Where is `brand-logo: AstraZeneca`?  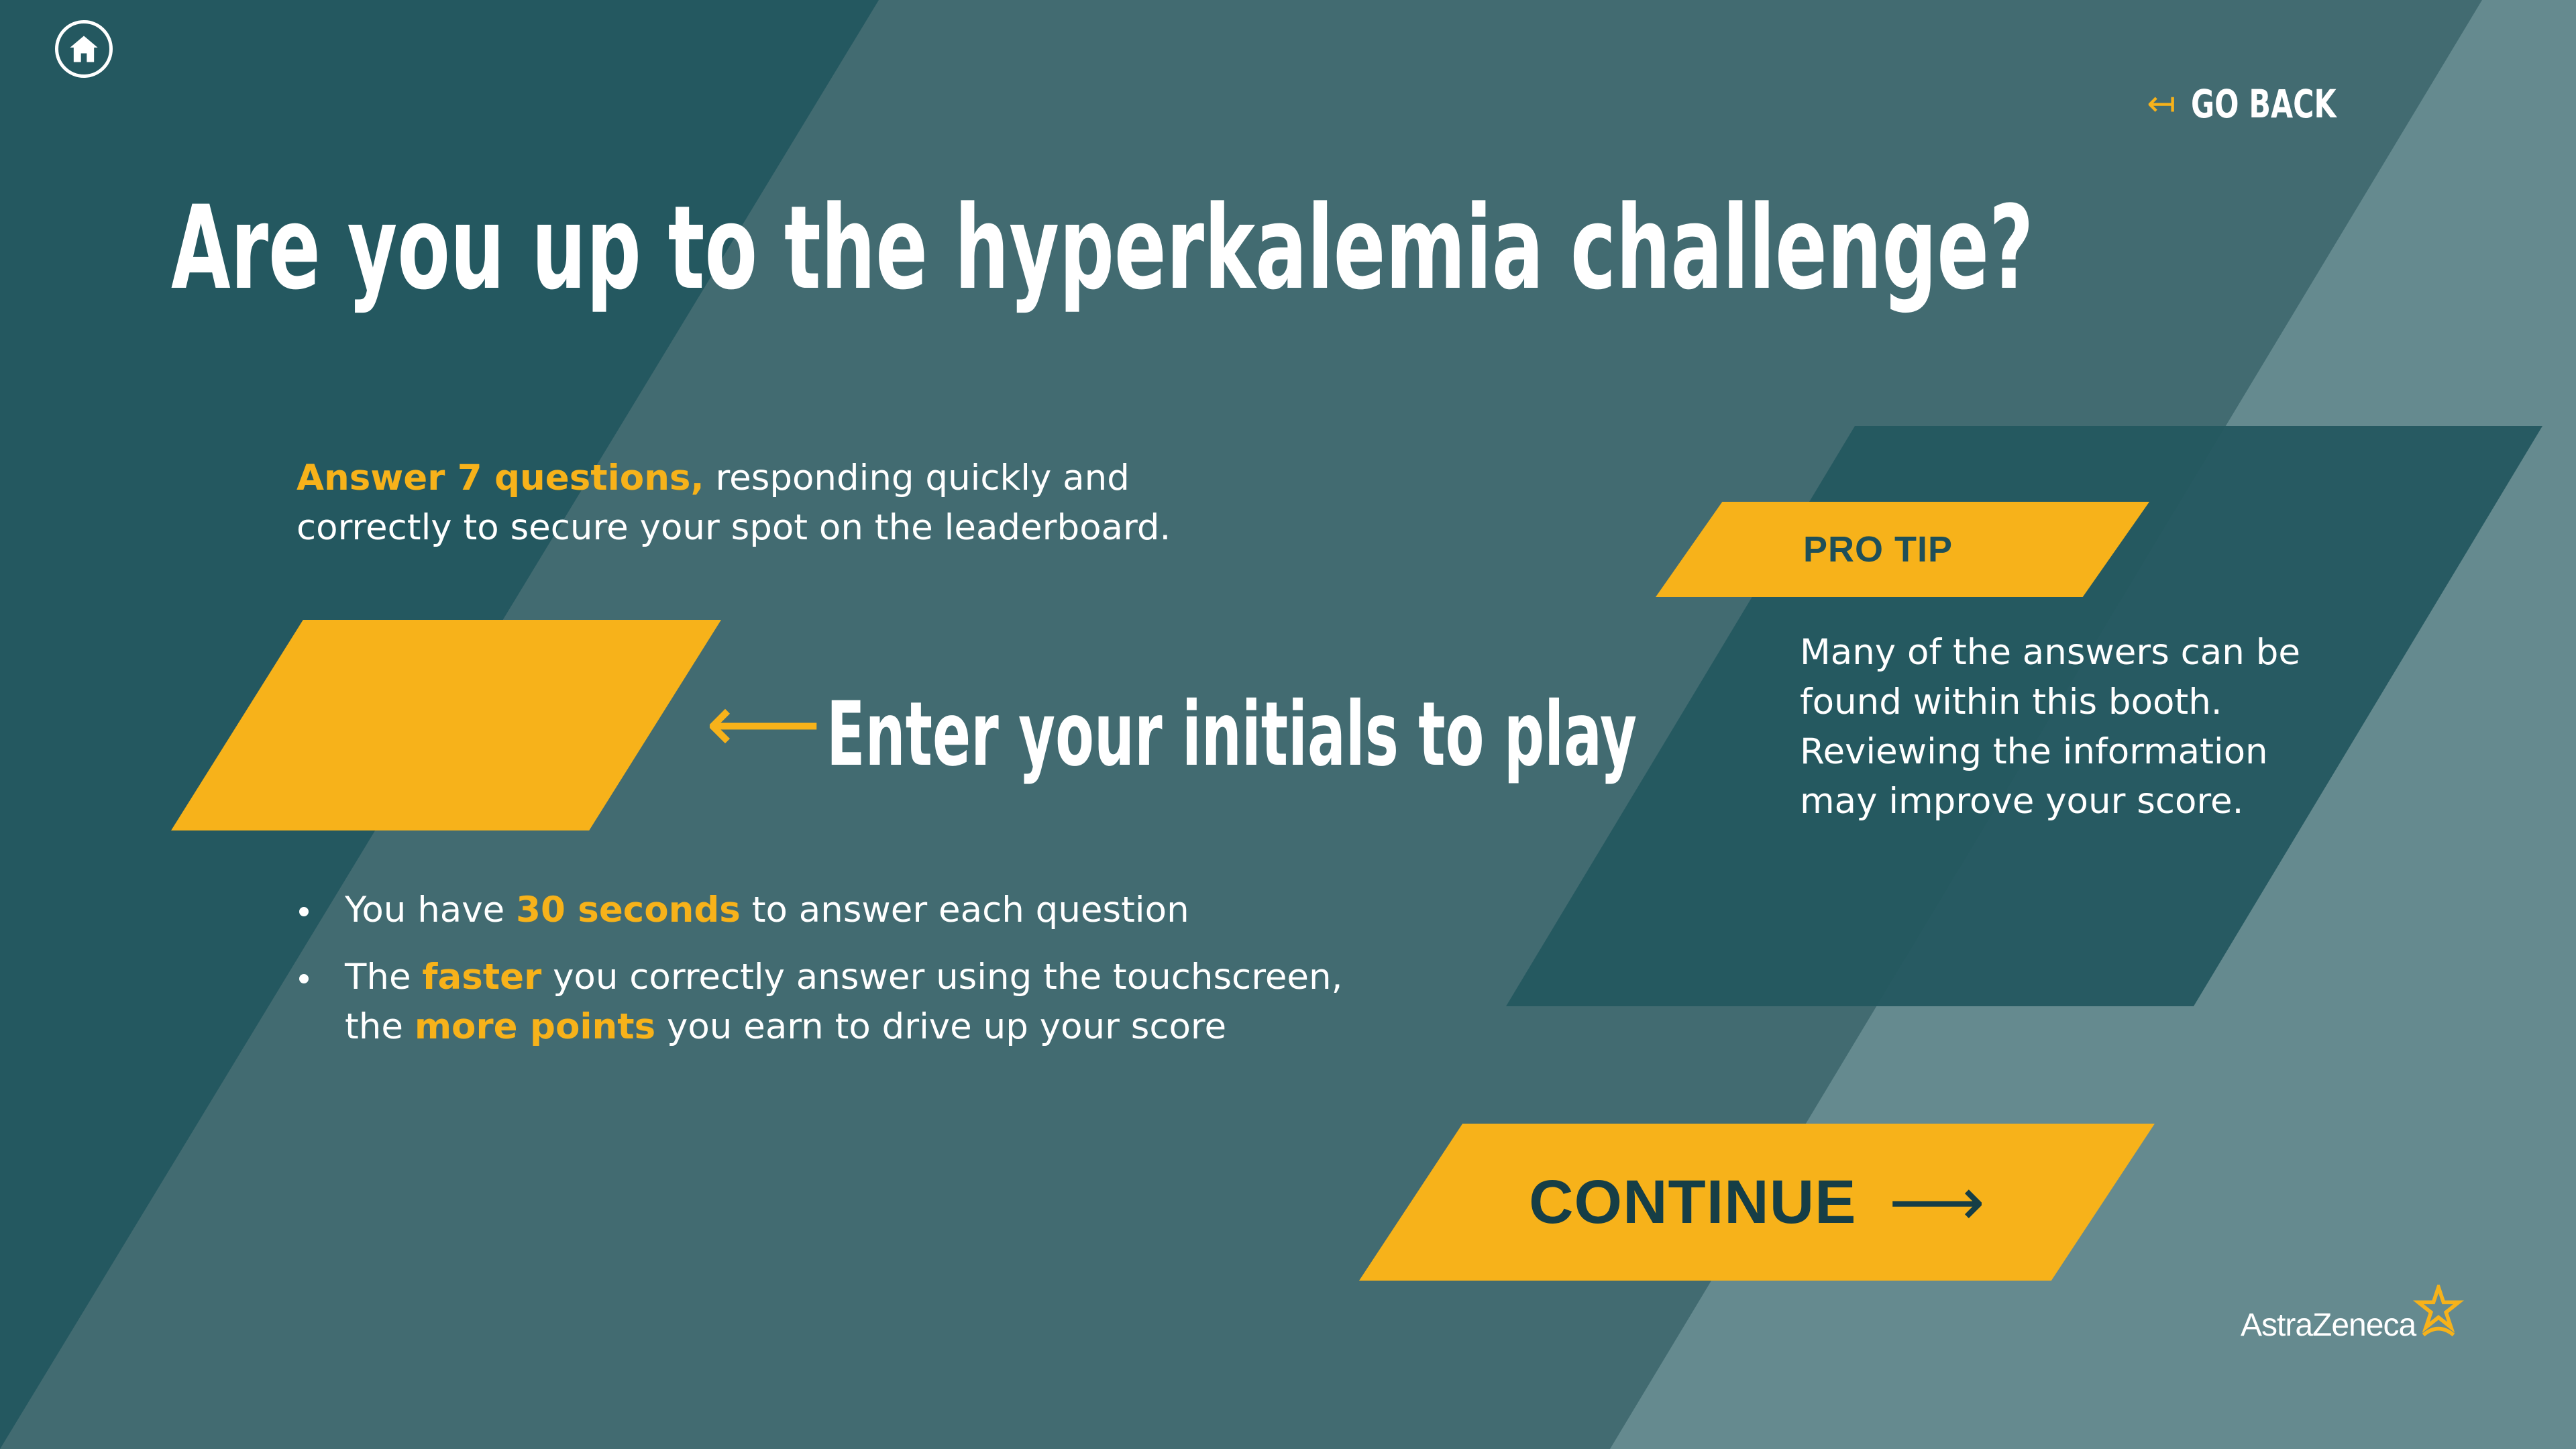 brand-logo: AstraZeneca is located at coordinates (2353, 1315).